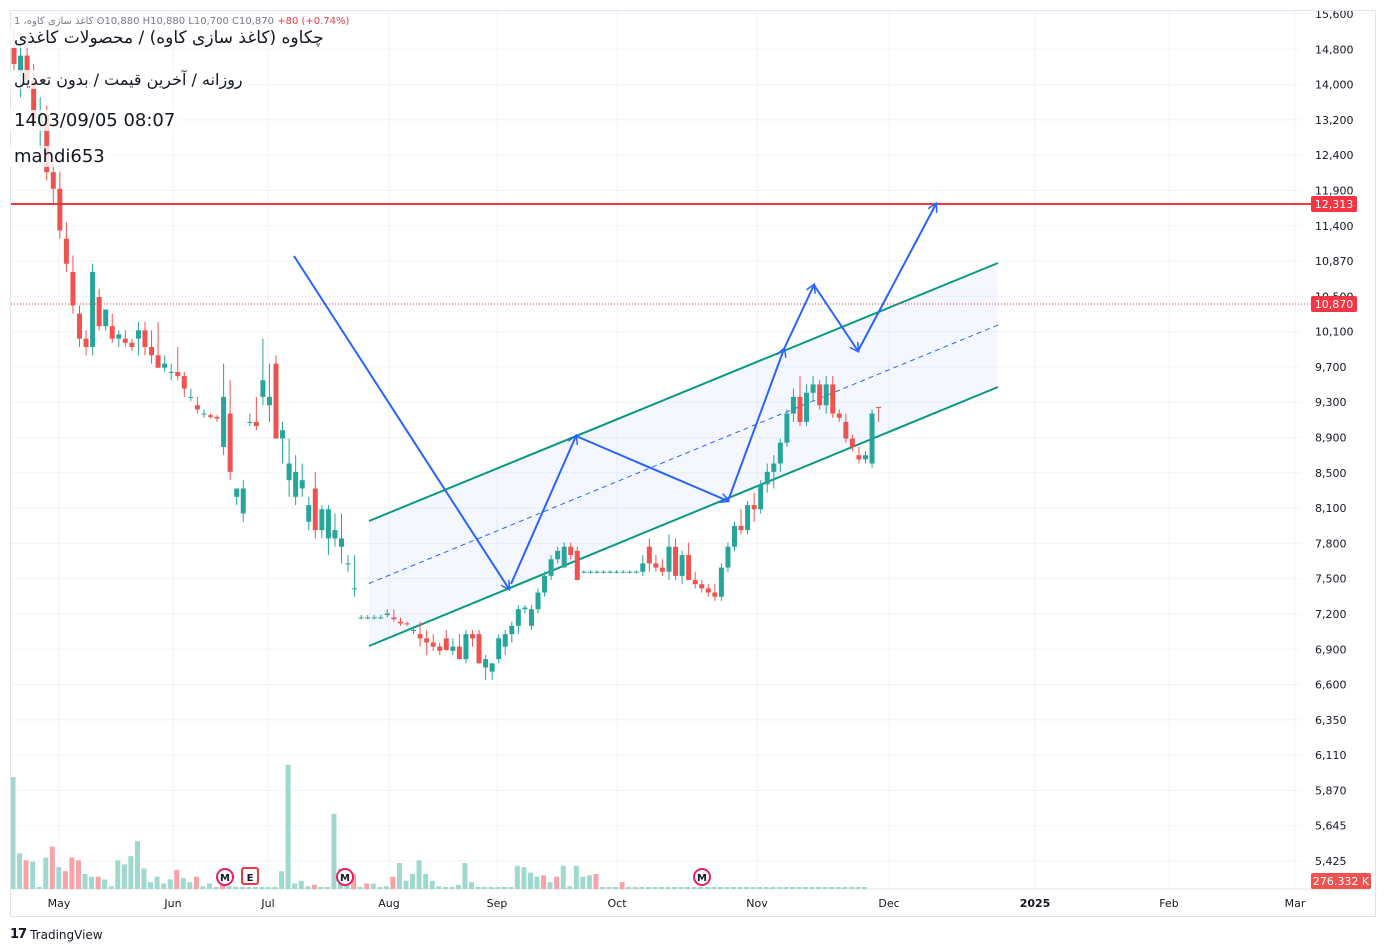 Image resolution: width=1387 pixels, height=952 pixels. Describe the element at coordinates (250, 878) in the screenshot. I see `event-marker-label: E` at that location.